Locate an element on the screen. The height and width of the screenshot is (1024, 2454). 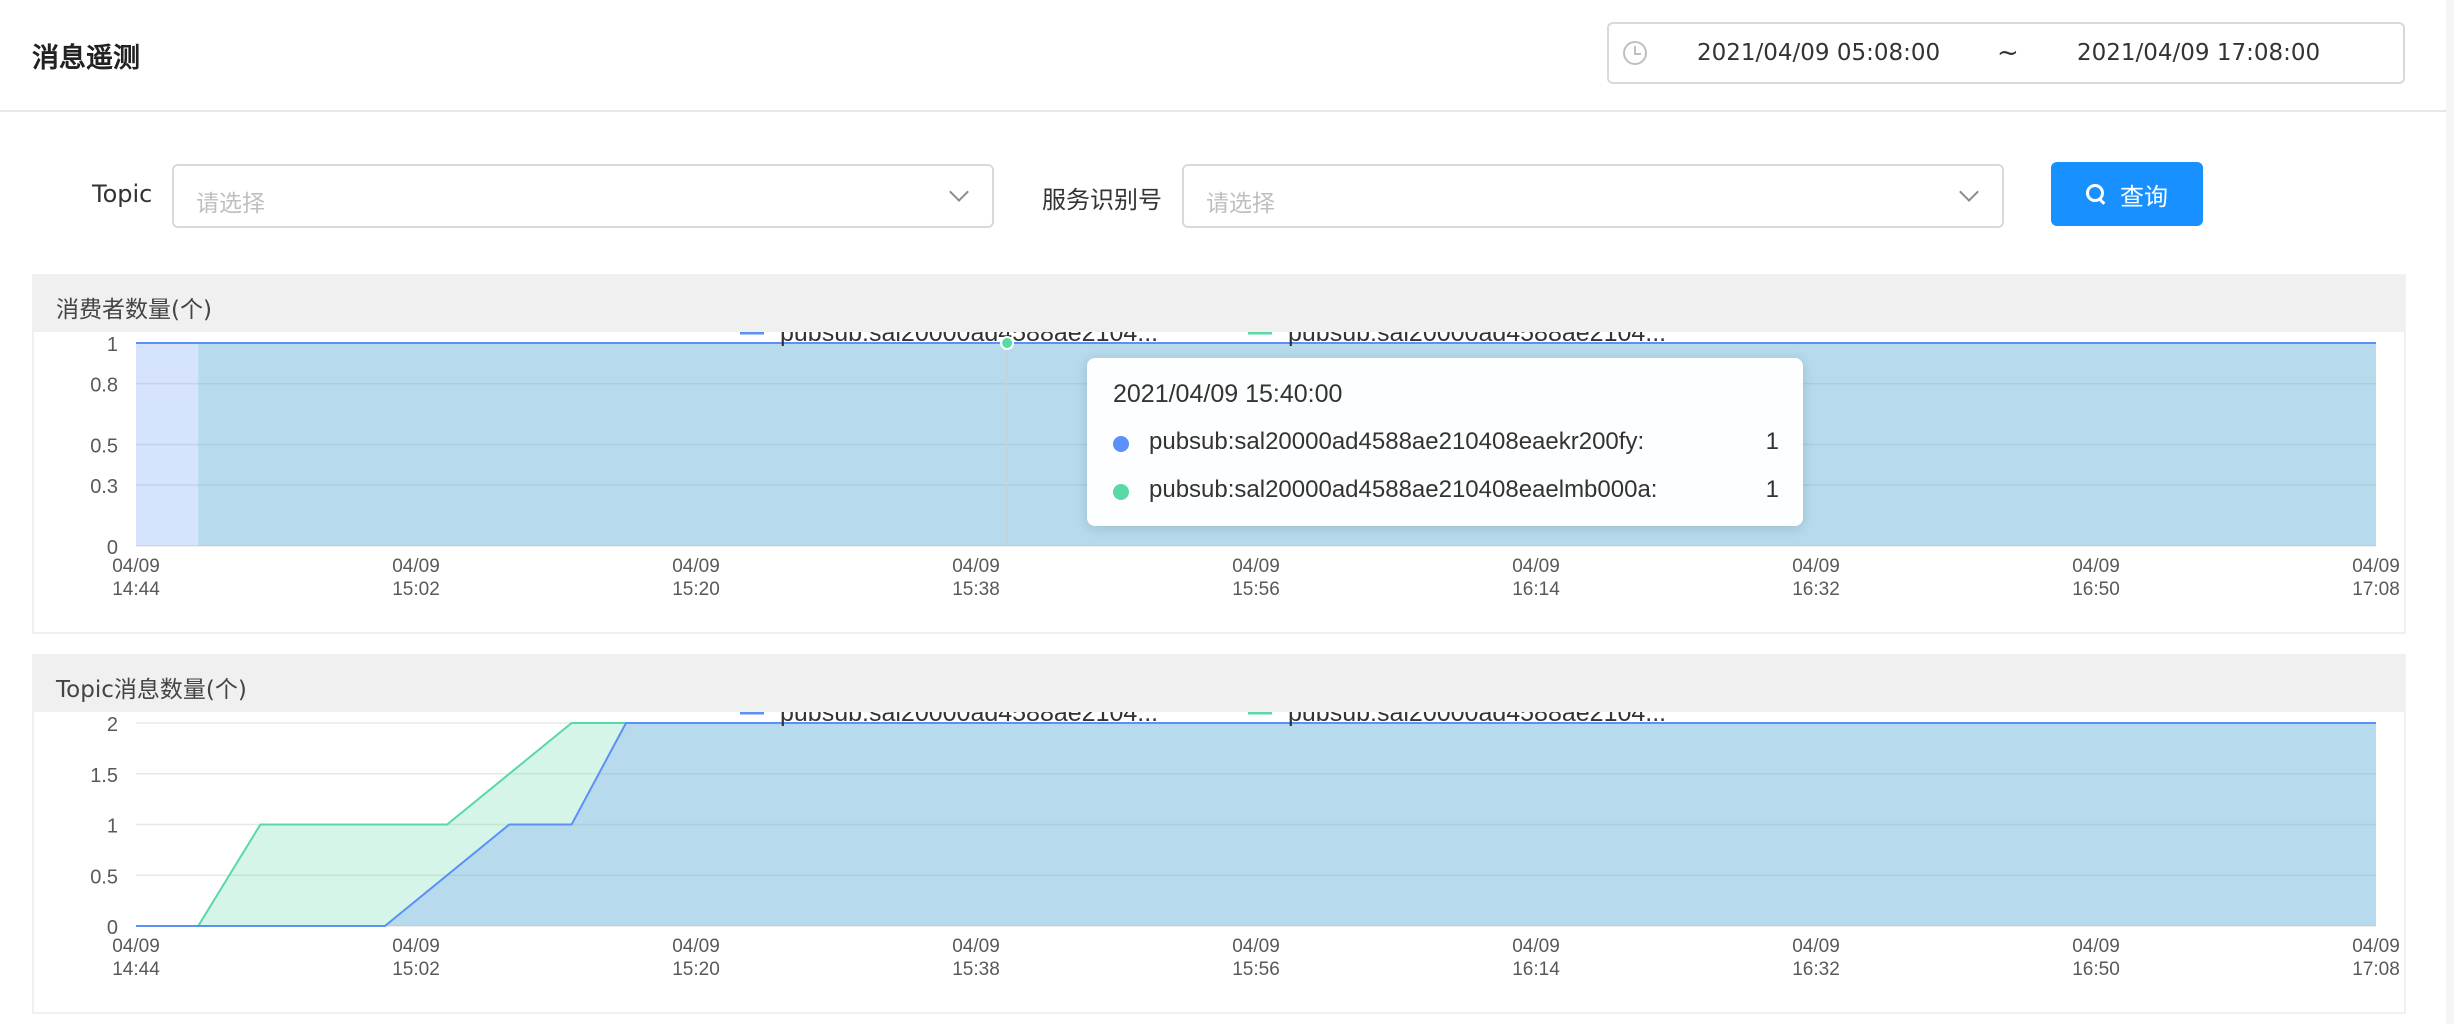
panel-header: Topic消息数量(个) is located at coordinates (1219, 684).